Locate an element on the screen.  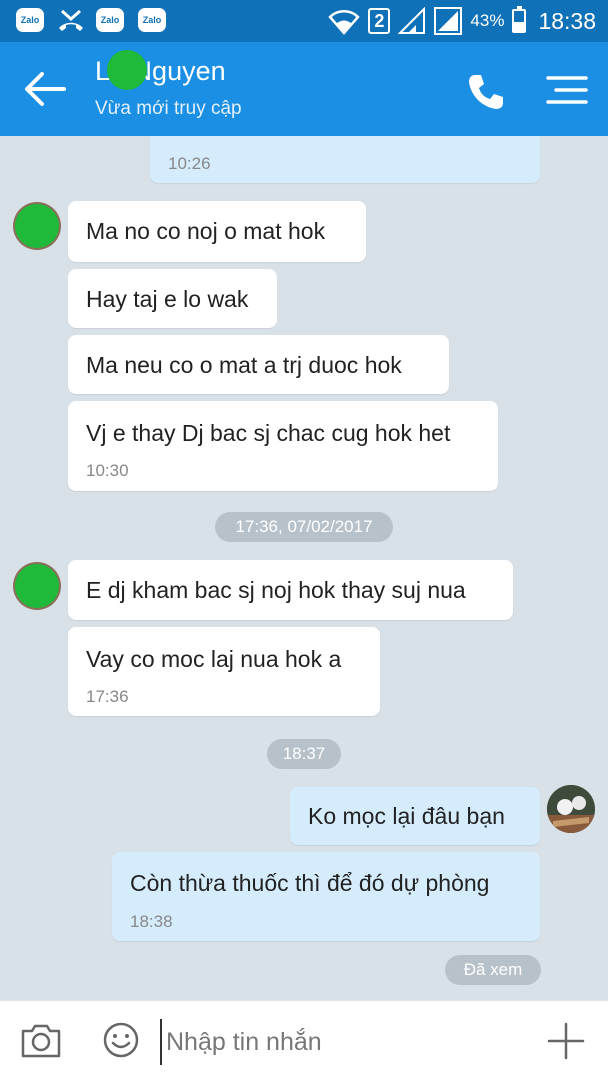
missed-call-icon is located at coordinates (71, 20).